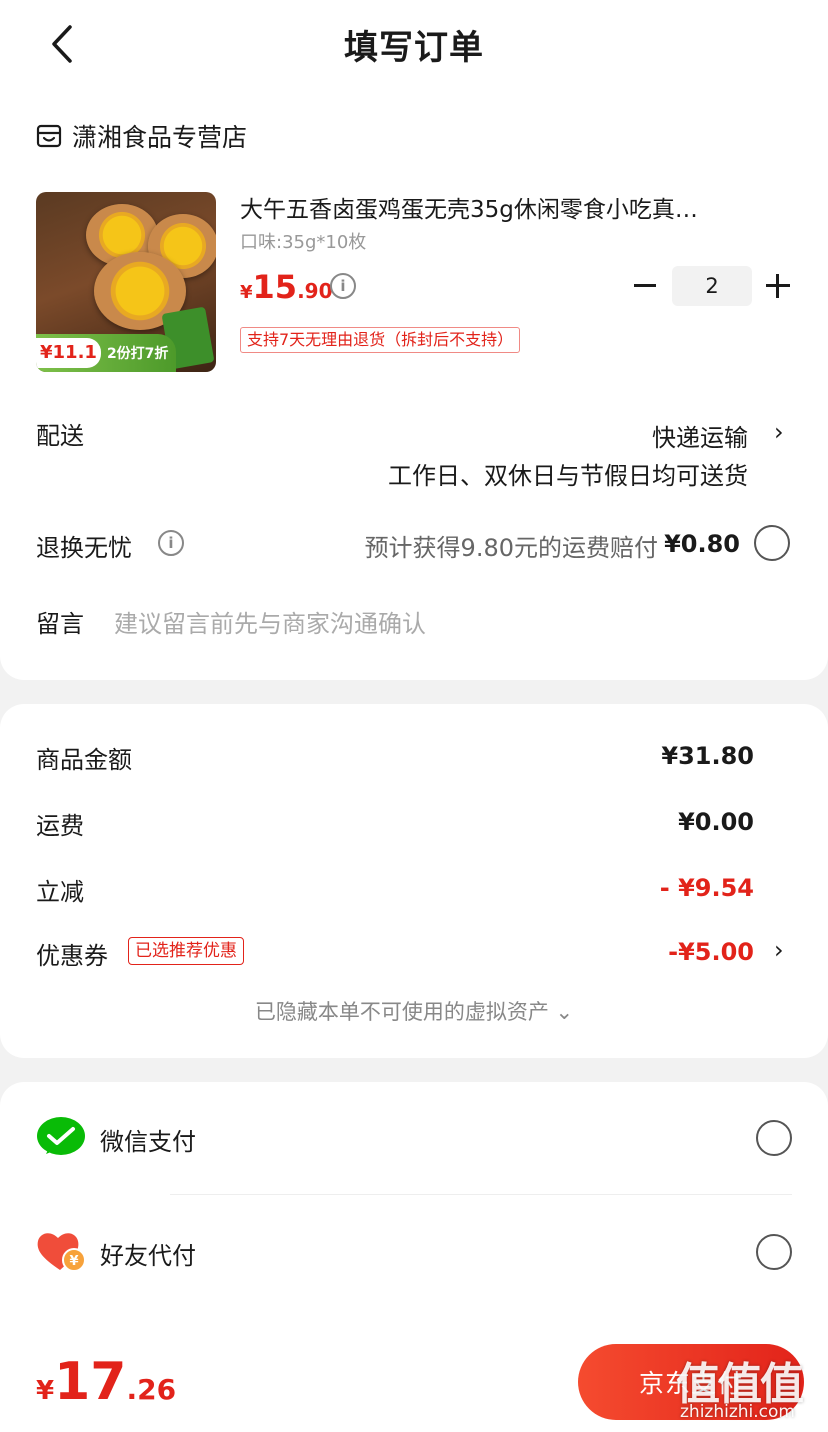 The image size is (828, 1432). What do you see at coordinates (61, 1254) in the screenshot?
I see `friend-pay-icon: ¥` at bounding box center [61, 1254].